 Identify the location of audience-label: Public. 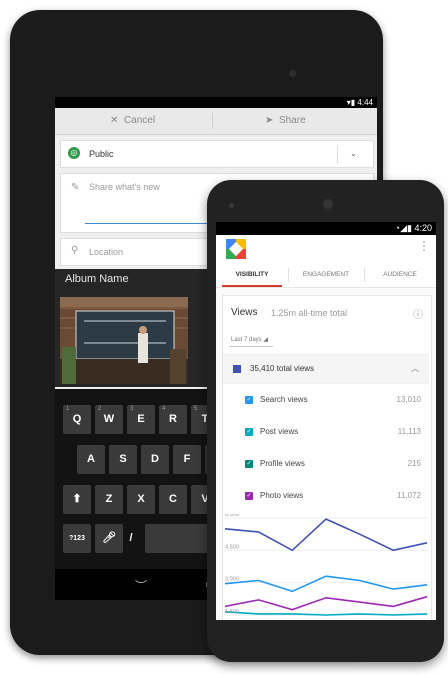
(101, 154).